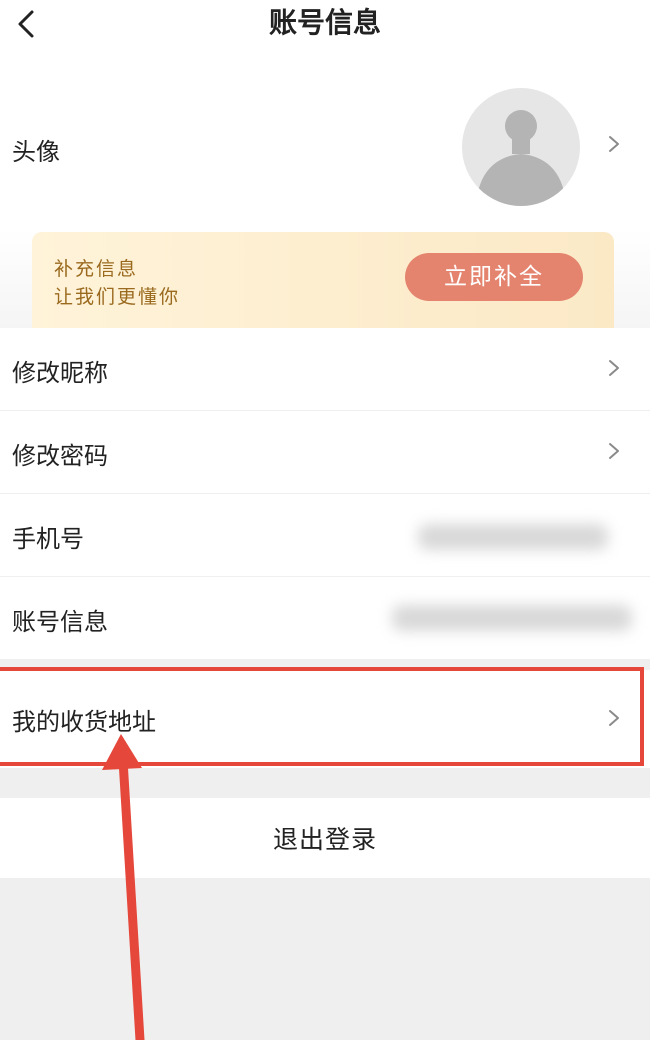 The image size is (650, 1040). What do you see at coordinates (60, 373) in the screenshot?
I see `list-item-label: 修改昵称` at bounding box center [60, 373].